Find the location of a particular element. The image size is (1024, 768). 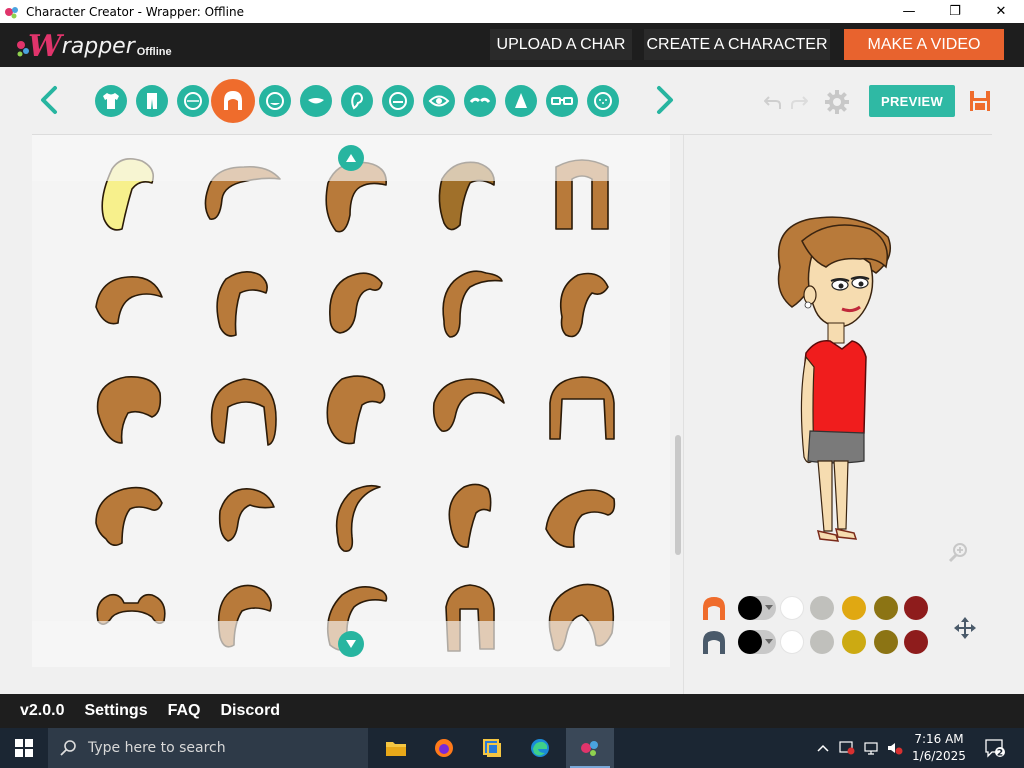

category-ear is located at coordinates (357, 101).